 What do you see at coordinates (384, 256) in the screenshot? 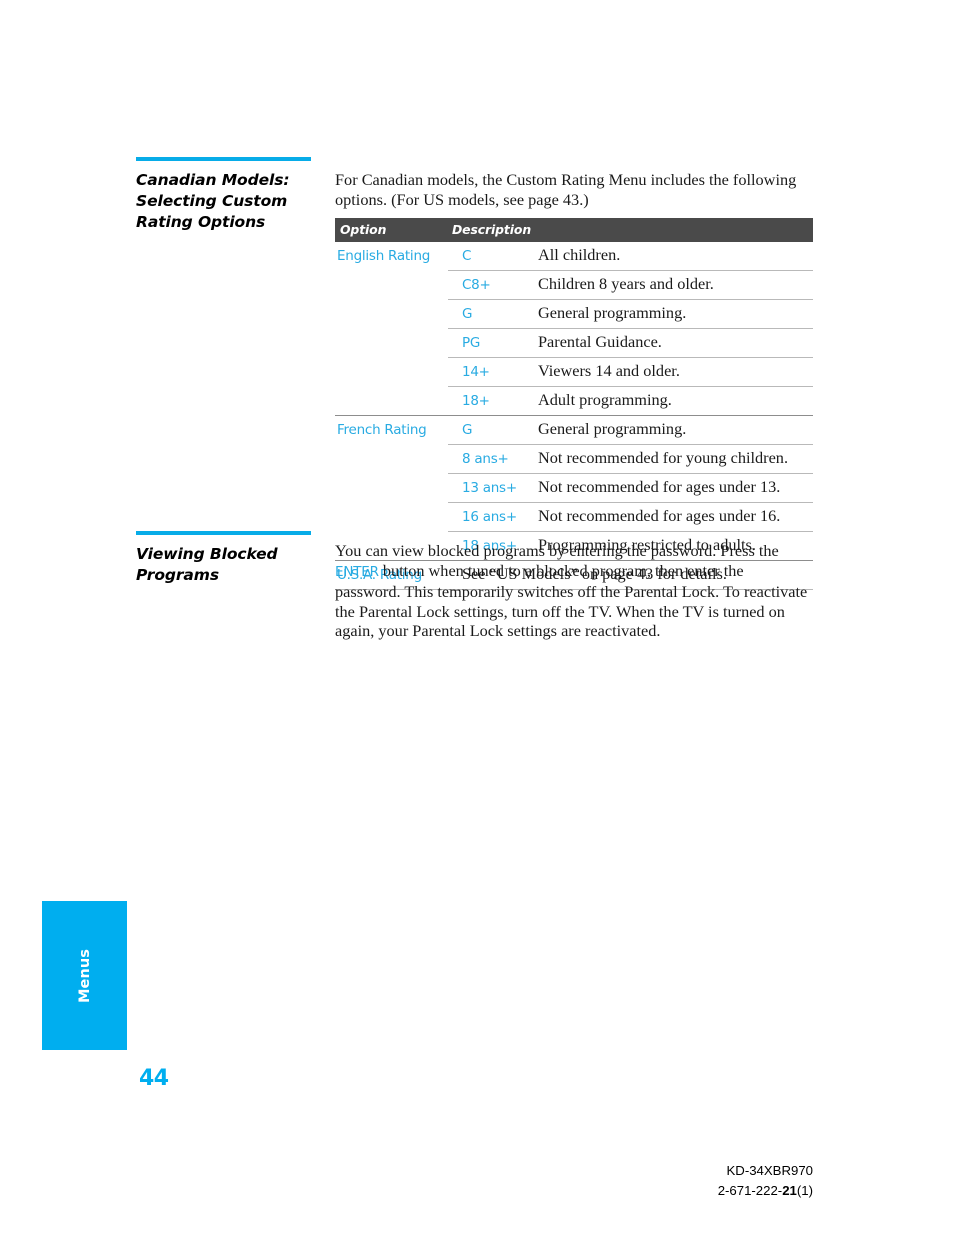
I see `group-label-english-rating: English Rating` at bounding box center [384, 256].